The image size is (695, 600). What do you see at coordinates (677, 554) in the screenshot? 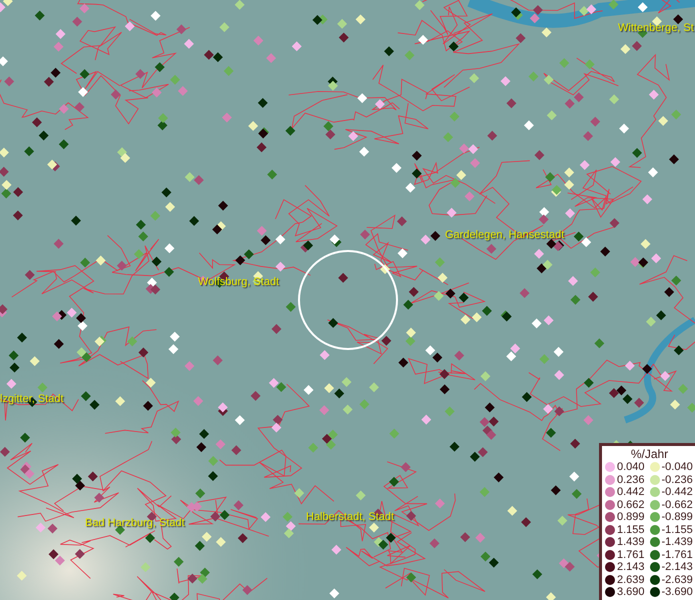
I see `legend-value: -1.761` at bounding box center [677, 554].